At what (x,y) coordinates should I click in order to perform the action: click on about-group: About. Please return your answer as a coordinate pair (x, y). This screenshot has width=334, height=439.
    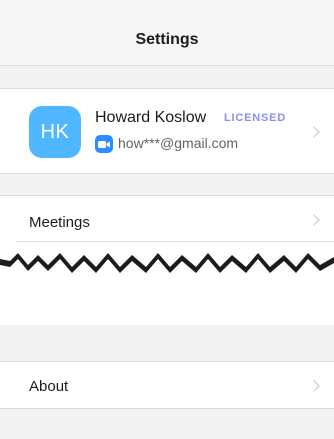
    Looking at the image, I should click on (167, 385).